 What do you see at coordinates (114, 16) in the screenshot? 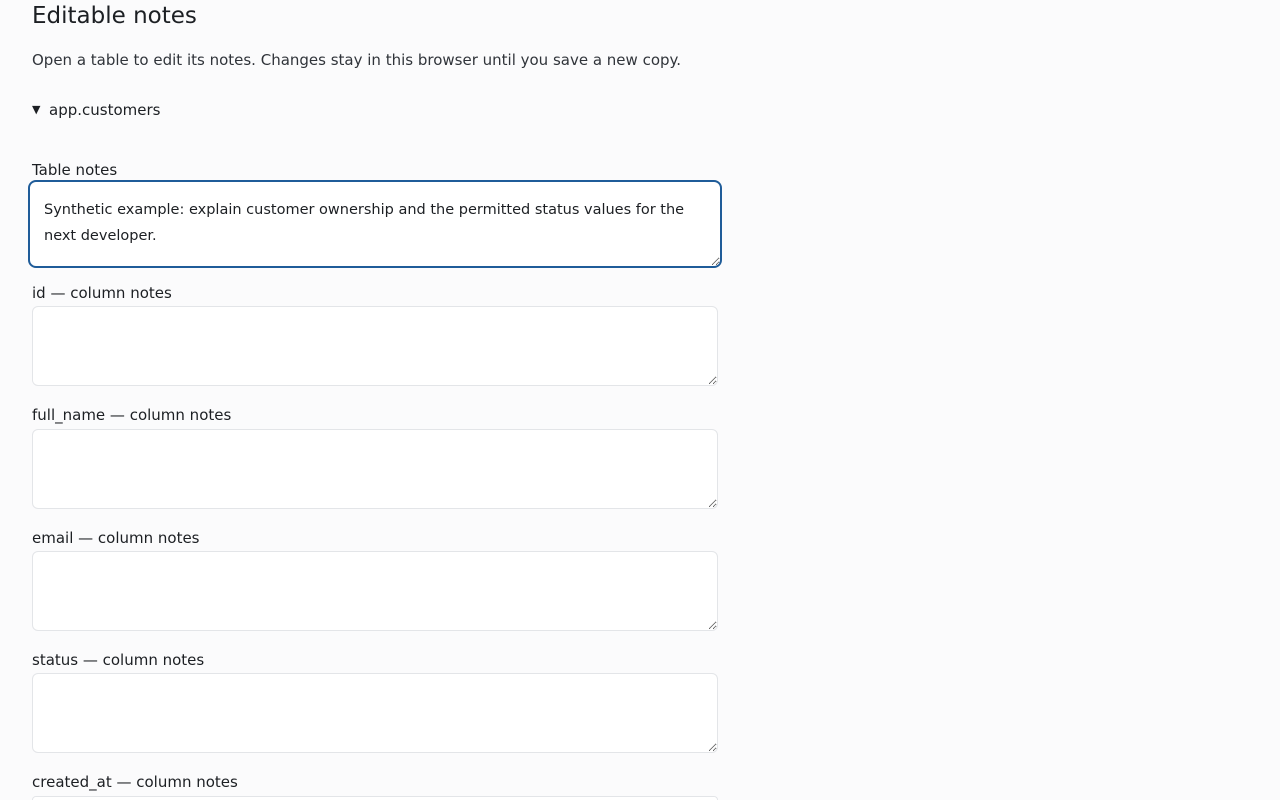
I see `page-title: Editable notes` at bounding box center [114, 16].